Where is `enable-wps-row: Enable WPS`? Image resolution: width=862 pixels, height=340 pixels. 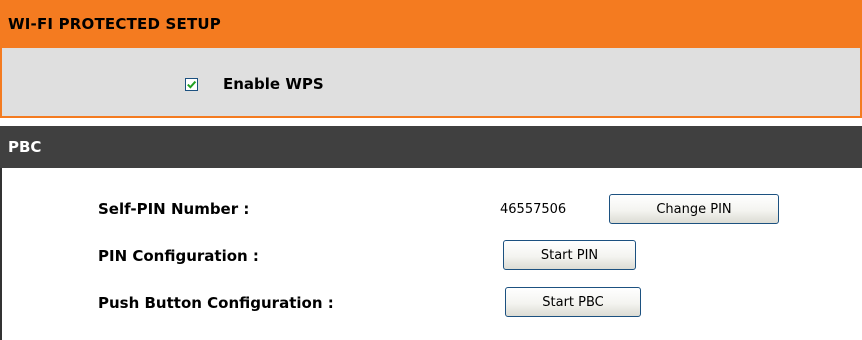 enable-wps-row: Enable WPS is located at coordinates (254, 84).